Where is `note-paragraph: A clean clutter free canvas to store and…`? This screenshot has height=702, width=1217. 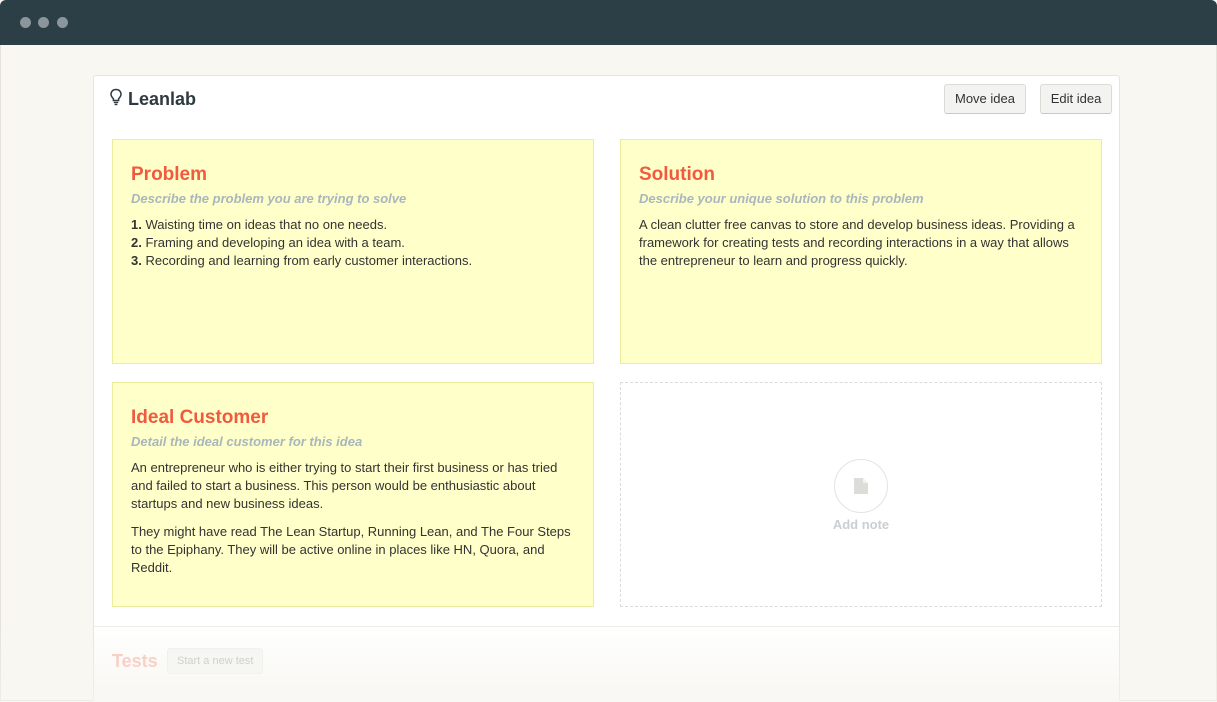 note-paragraph: A clean clutter free canvas to store and… is located at coordinates (861, 243).